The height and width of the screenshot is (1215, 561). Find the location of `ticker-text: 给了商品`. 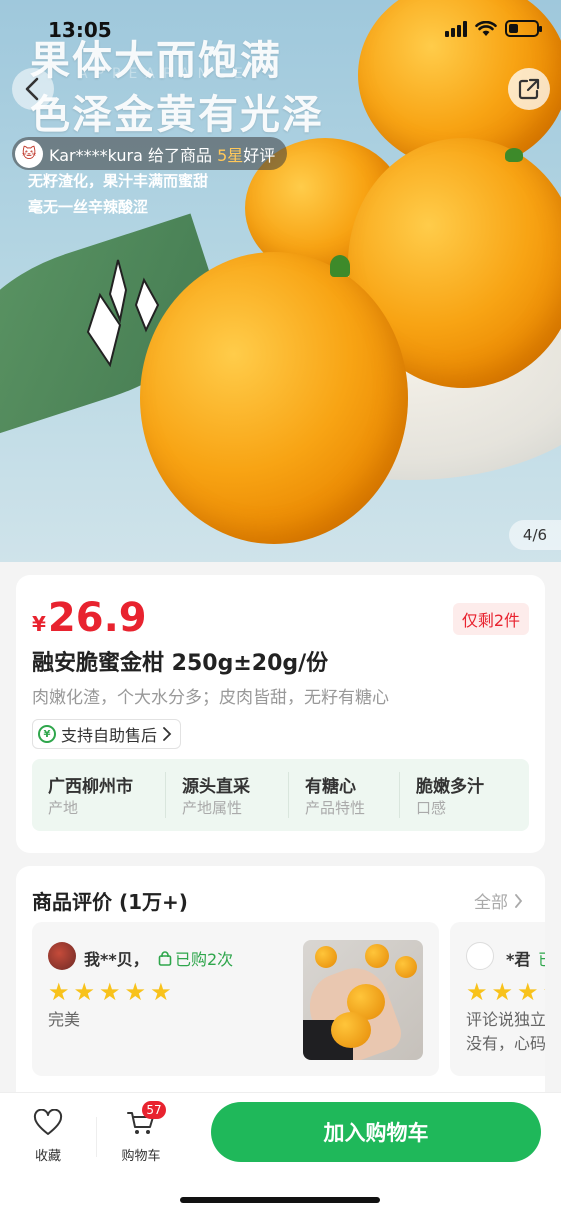

ticker-text: 给了商品 is located at coordinates (180, 155).